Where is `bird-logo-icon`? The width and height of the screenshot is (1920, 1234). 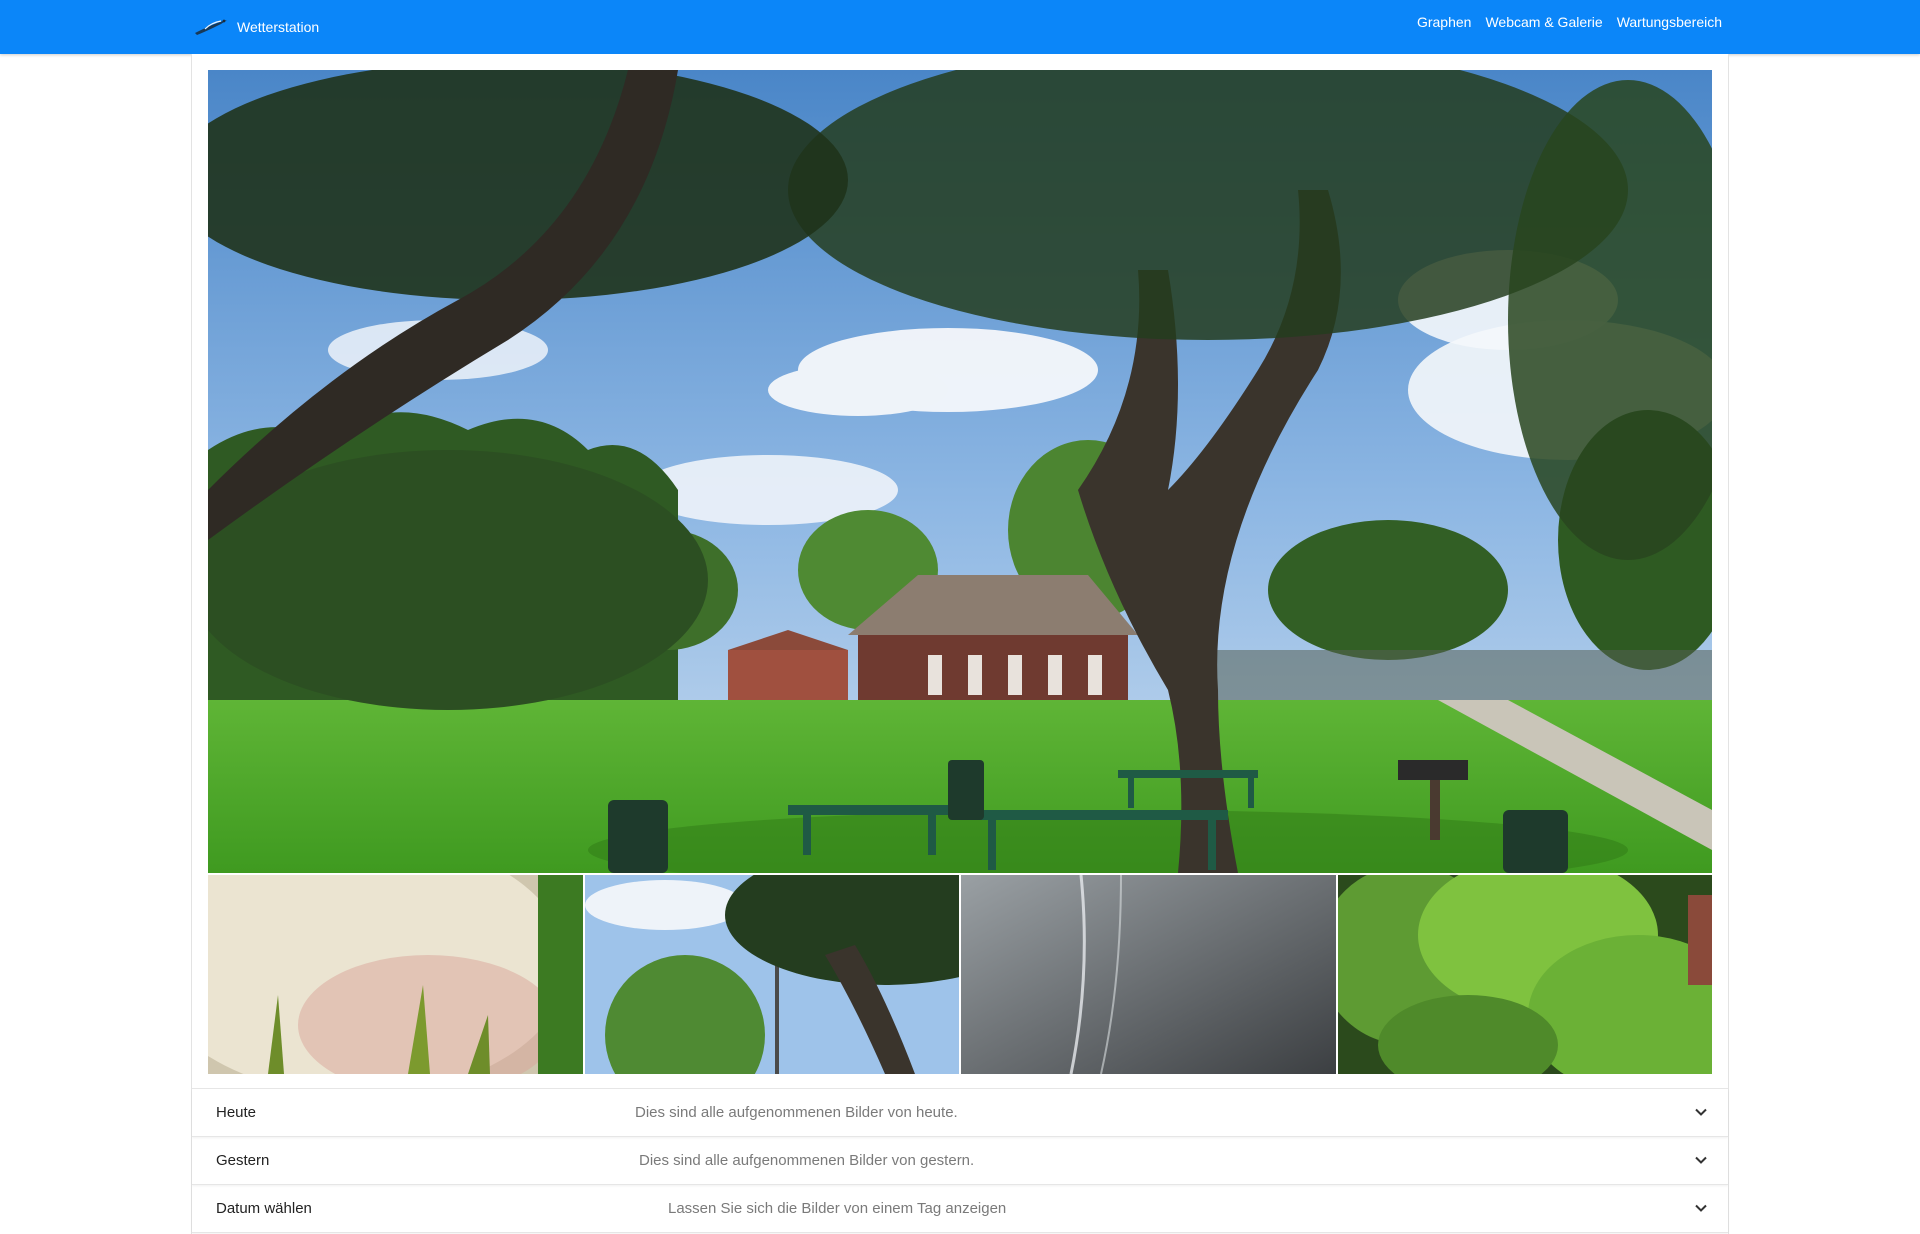
bird-logo-icon is located at coordinates (211, 27).